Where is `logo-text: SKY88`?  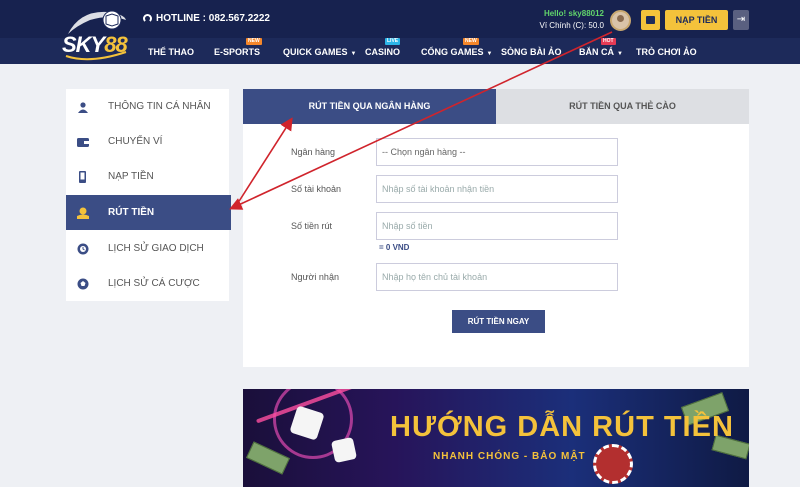 logo-text: SKY88 is located at coordinates (95, 44).